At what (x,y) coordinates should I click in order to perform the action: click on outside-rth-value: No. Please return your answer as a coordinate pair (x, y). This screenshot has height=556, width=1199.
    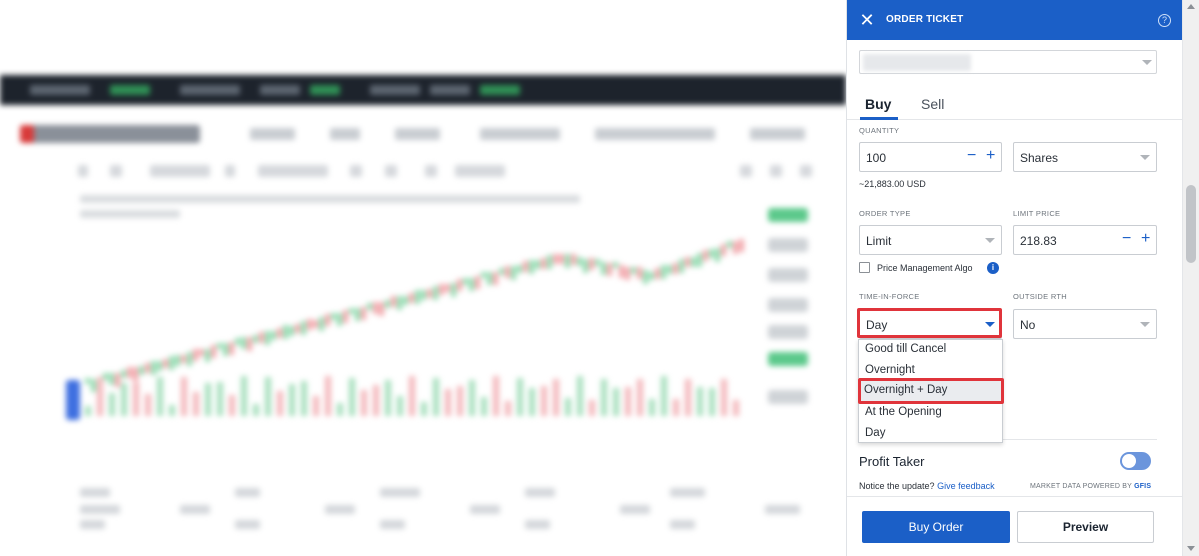
    Looking at the image, I should click on (1028, 325).